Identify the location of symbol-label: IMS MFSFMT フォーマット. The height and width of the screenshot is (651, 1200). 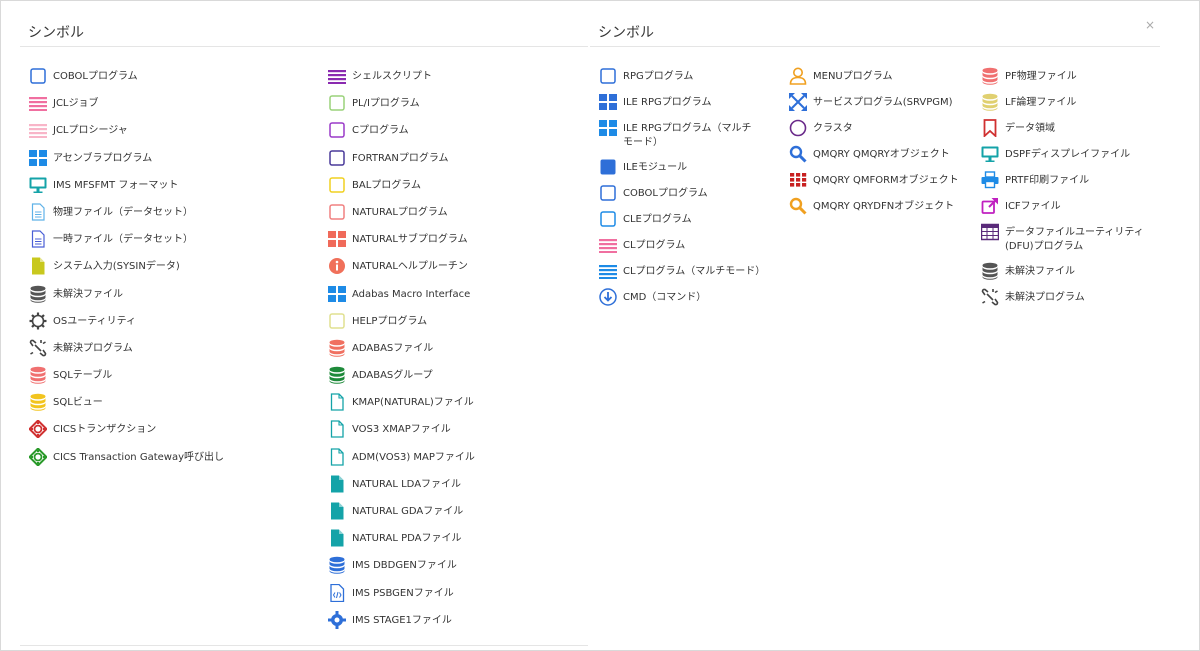
(116, 185).